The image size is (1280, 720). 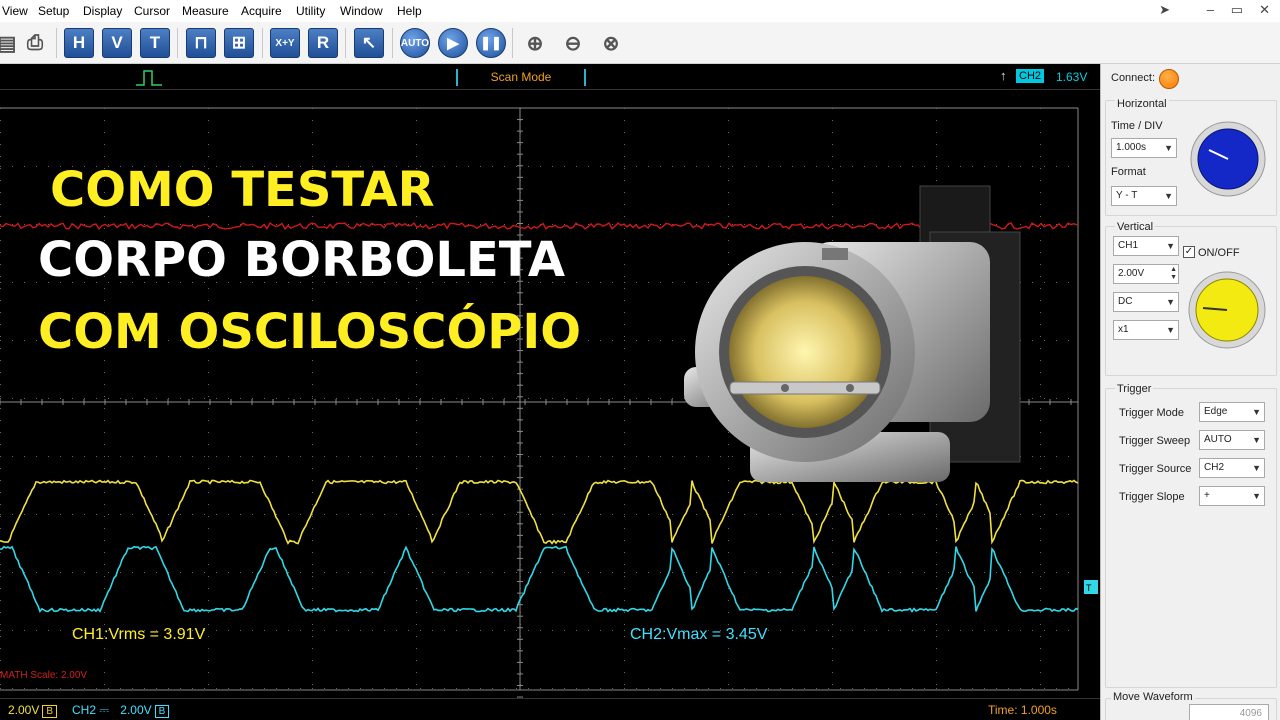 What do you see at coordinates (1030, 76) in the screenshot?
I see `trigger-channel: CH2` at bounding box center [1030, 76].